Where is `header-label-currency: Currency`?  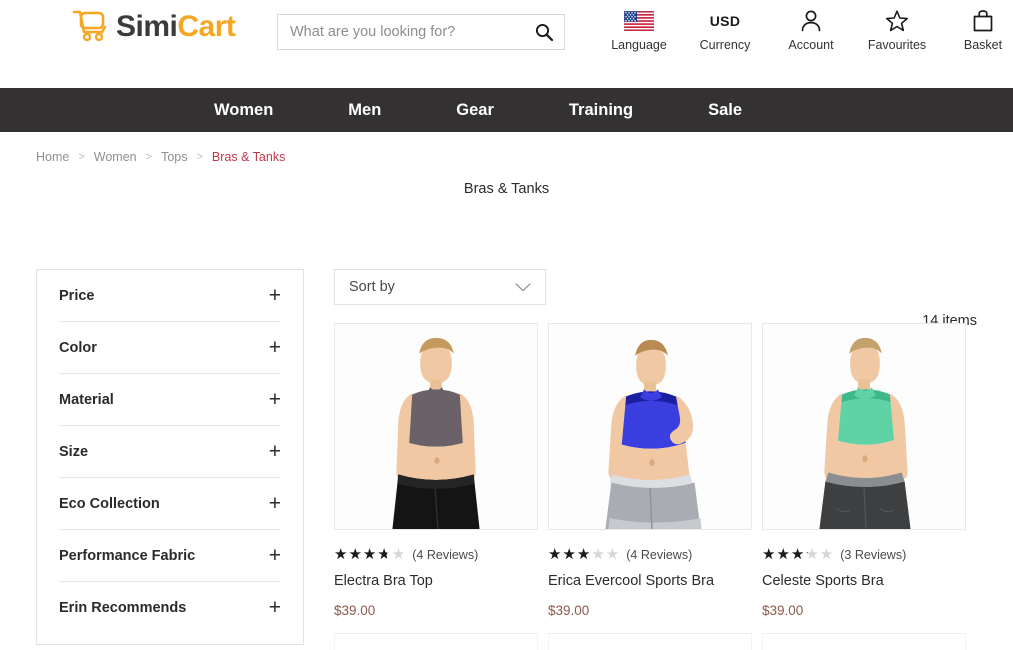
header-label-currency: Currency is located at coordinates (725, 45).